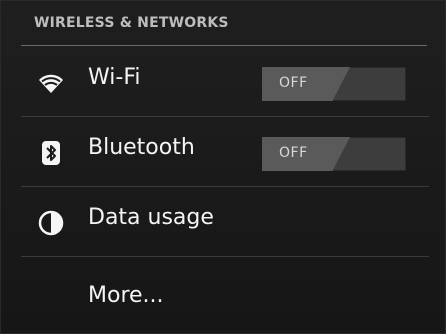 This screenshot has height=334, width=446. Describe the element at coordinates (224, 45) in the screenshot. I see `section-divider` at that location.